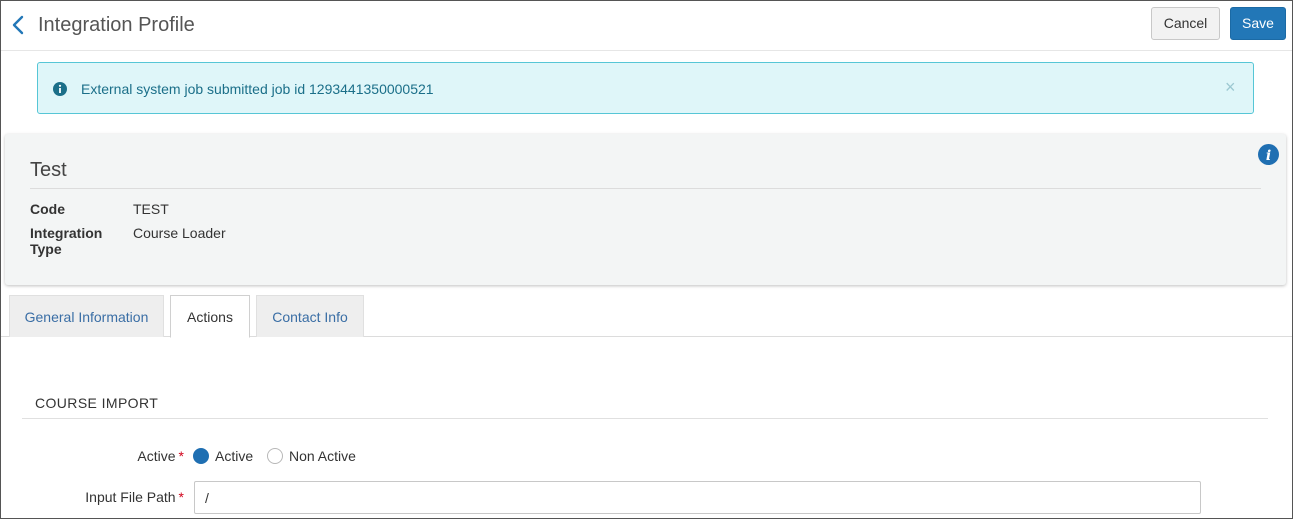  I want to click on radio-active-label: Active, so click(234, 456).